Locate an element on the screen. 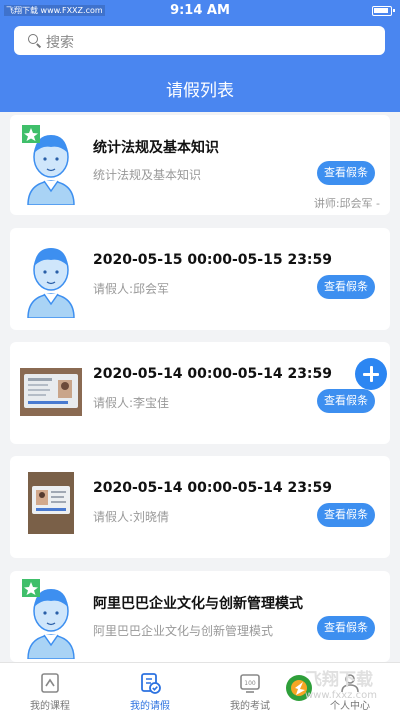  tab-my-courses: 我的课程 is located at coordinates (50, 687).